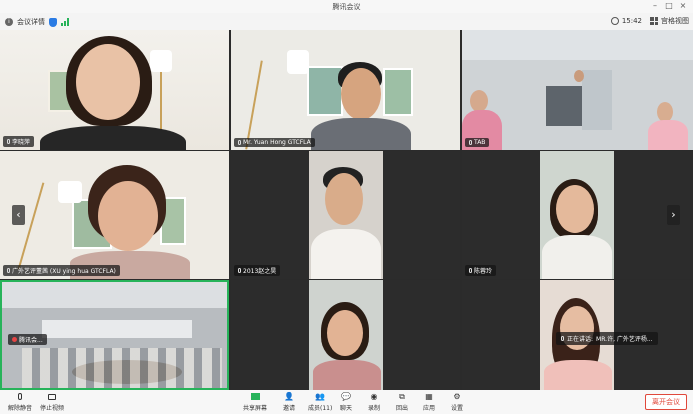 The image size is (693, 414). What do you see at coordinates (477, 142) in the screenshot?
I see `participant-name-tag: TAB` at bounding box center [477, 142].